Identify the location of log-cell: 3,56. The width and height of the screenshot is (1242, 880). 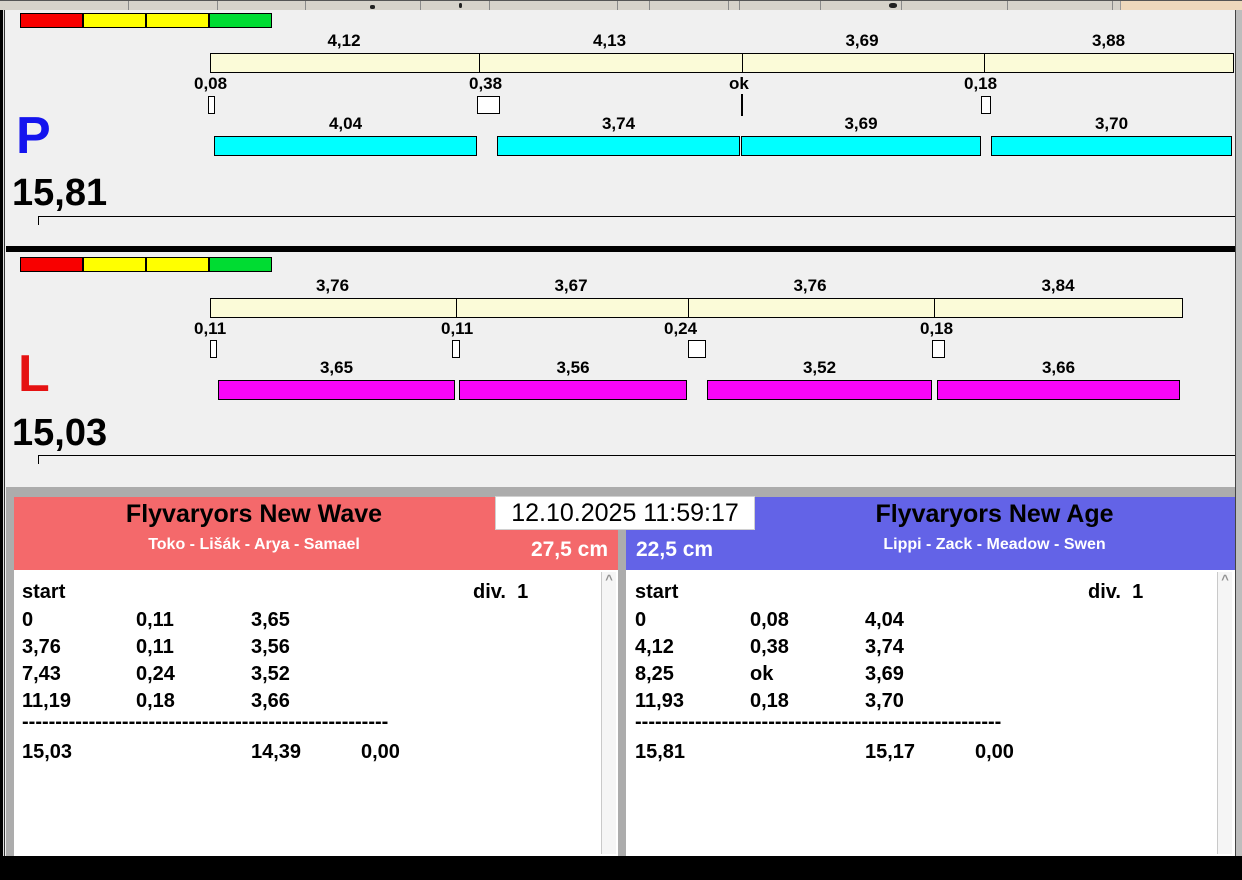
(270, 647).